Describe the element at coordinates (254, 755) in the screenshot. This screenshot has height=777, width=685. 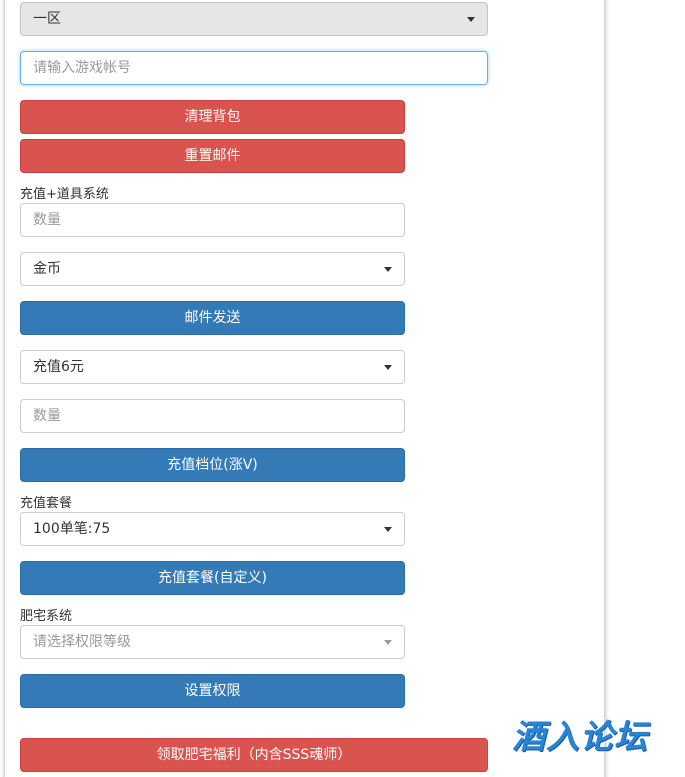
I see `claim-welfare-button: 领取肥宅福利（内含SSS魂师）` at that location.